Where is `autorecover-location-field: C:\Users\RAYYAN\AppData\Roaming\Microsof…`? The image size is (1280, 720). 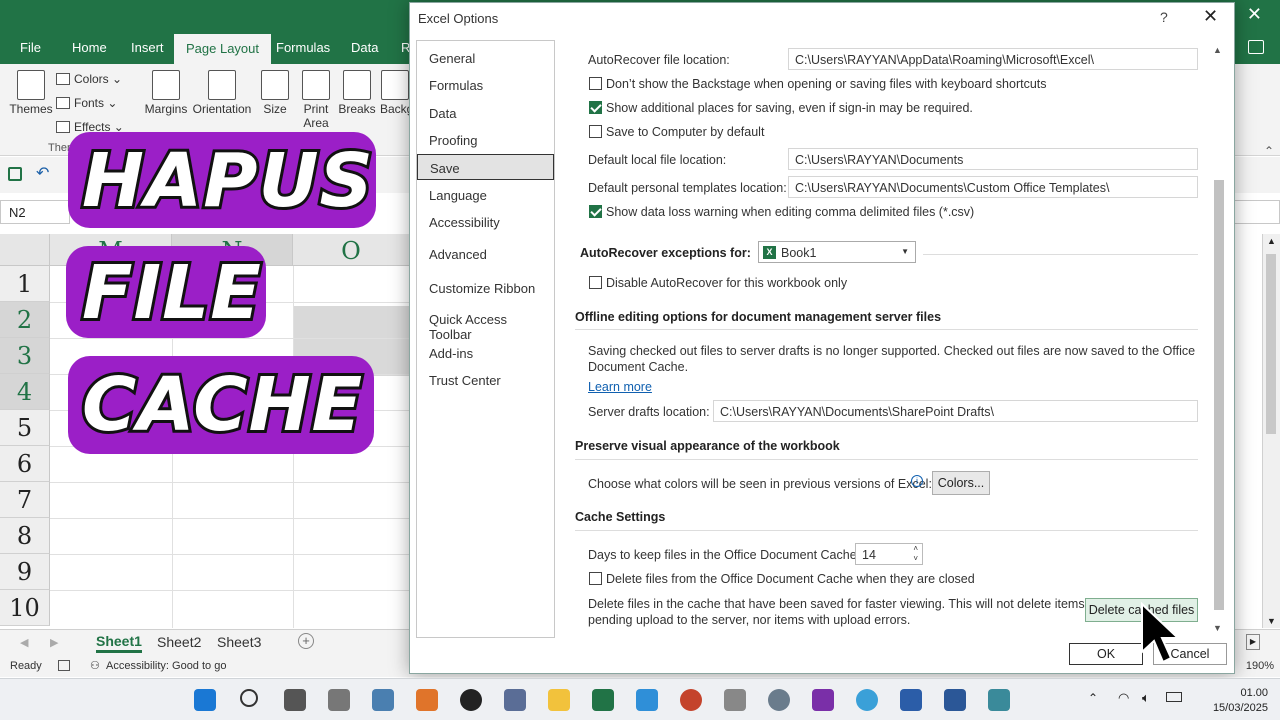 autorecover-location-field: C:\Users\RAYYAN\AppData\Roaming\Microsof… is located at coordinates (993, 59).